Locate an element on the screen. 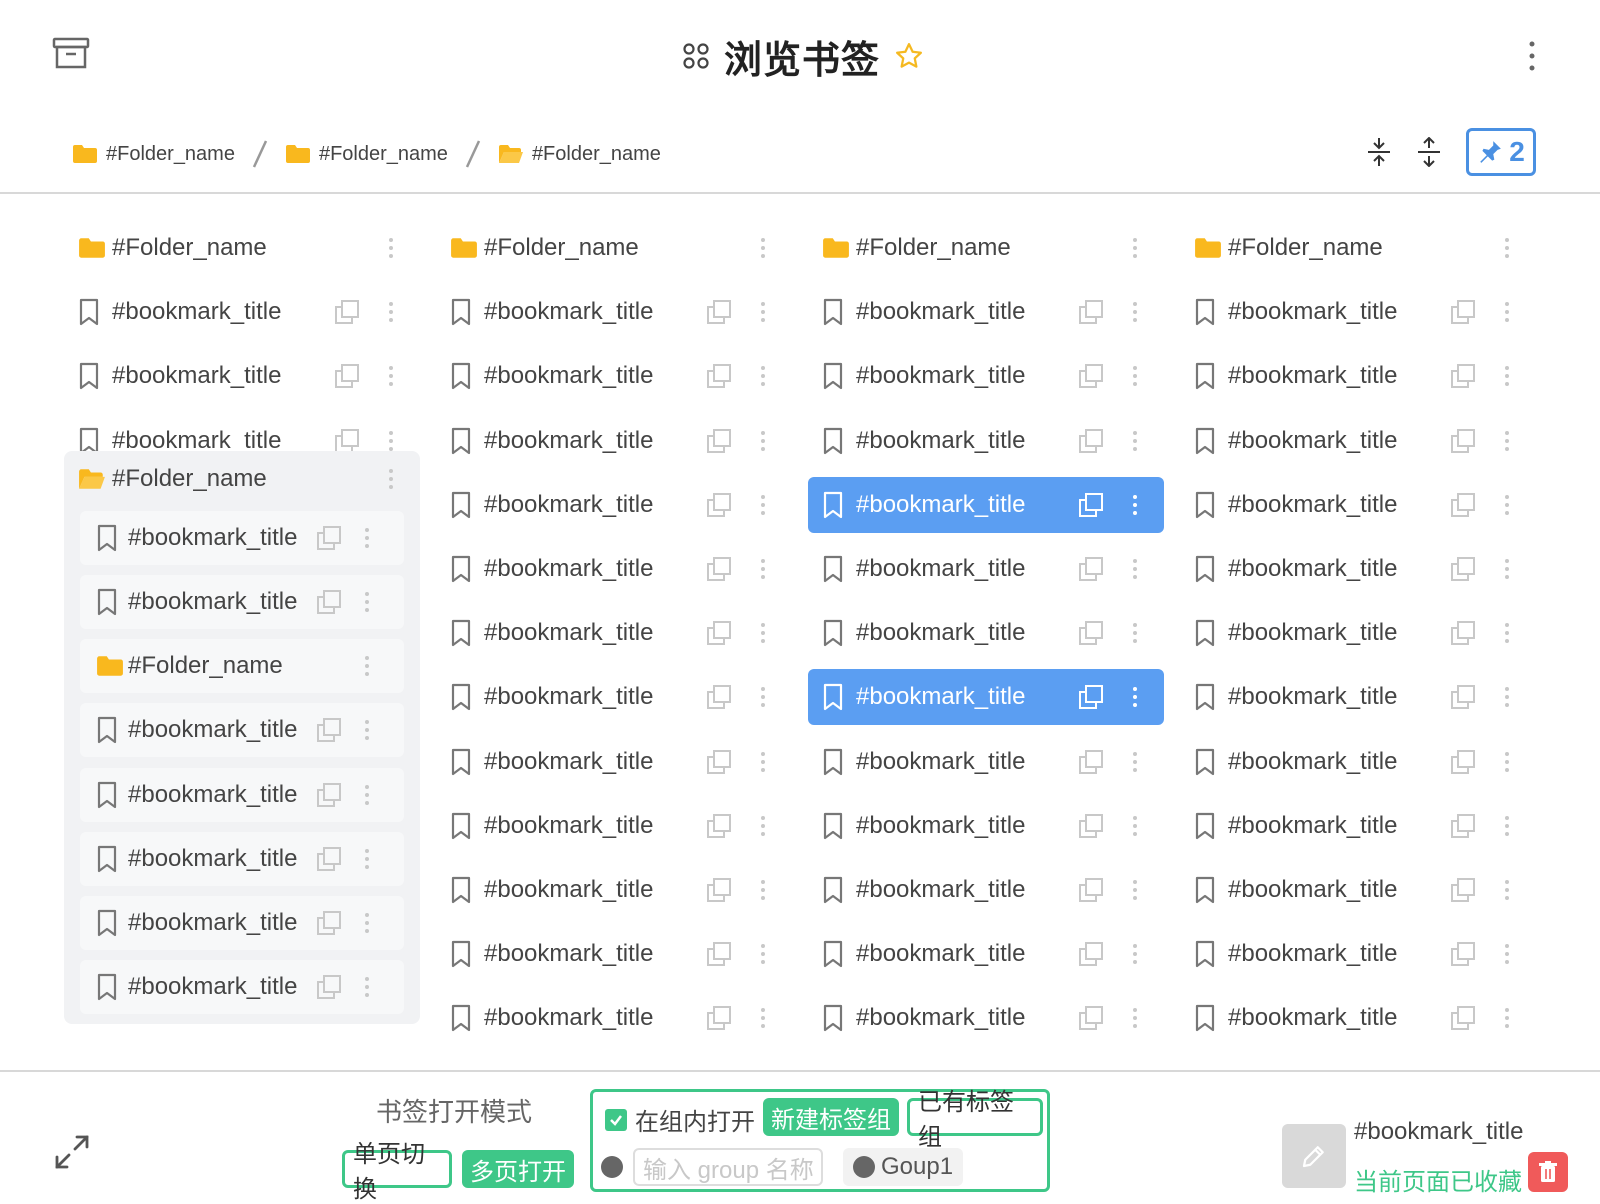 This screenshot has height=1204, width=1600. collapse-vertical-icon is located at coordinates (1379, 152).